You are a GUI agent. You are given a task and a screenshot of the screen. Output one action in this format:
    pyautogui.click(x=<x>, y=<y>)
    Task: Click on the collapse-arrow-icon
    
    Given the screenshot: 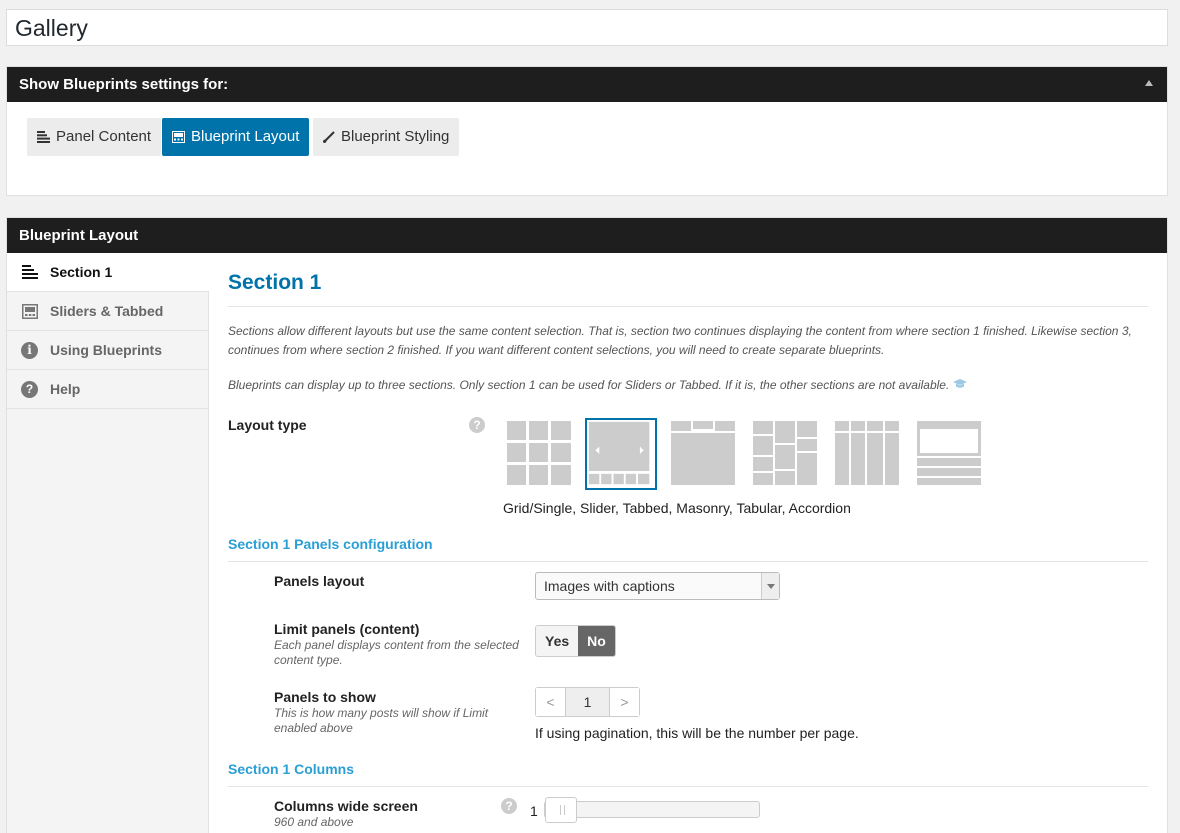 What is the action you would take?
    pyautogui.click(x=1149, y=83)
    